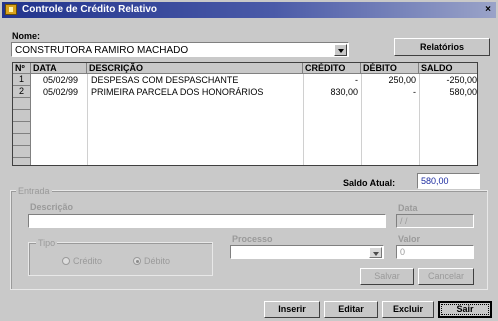 Image resolution: width=498 pixels, height=321 pixels. What do you see at coordinates (88, 261) in the screenshot?
I see `credito-radio-label: Crédito` at bounding box center [88, 261].